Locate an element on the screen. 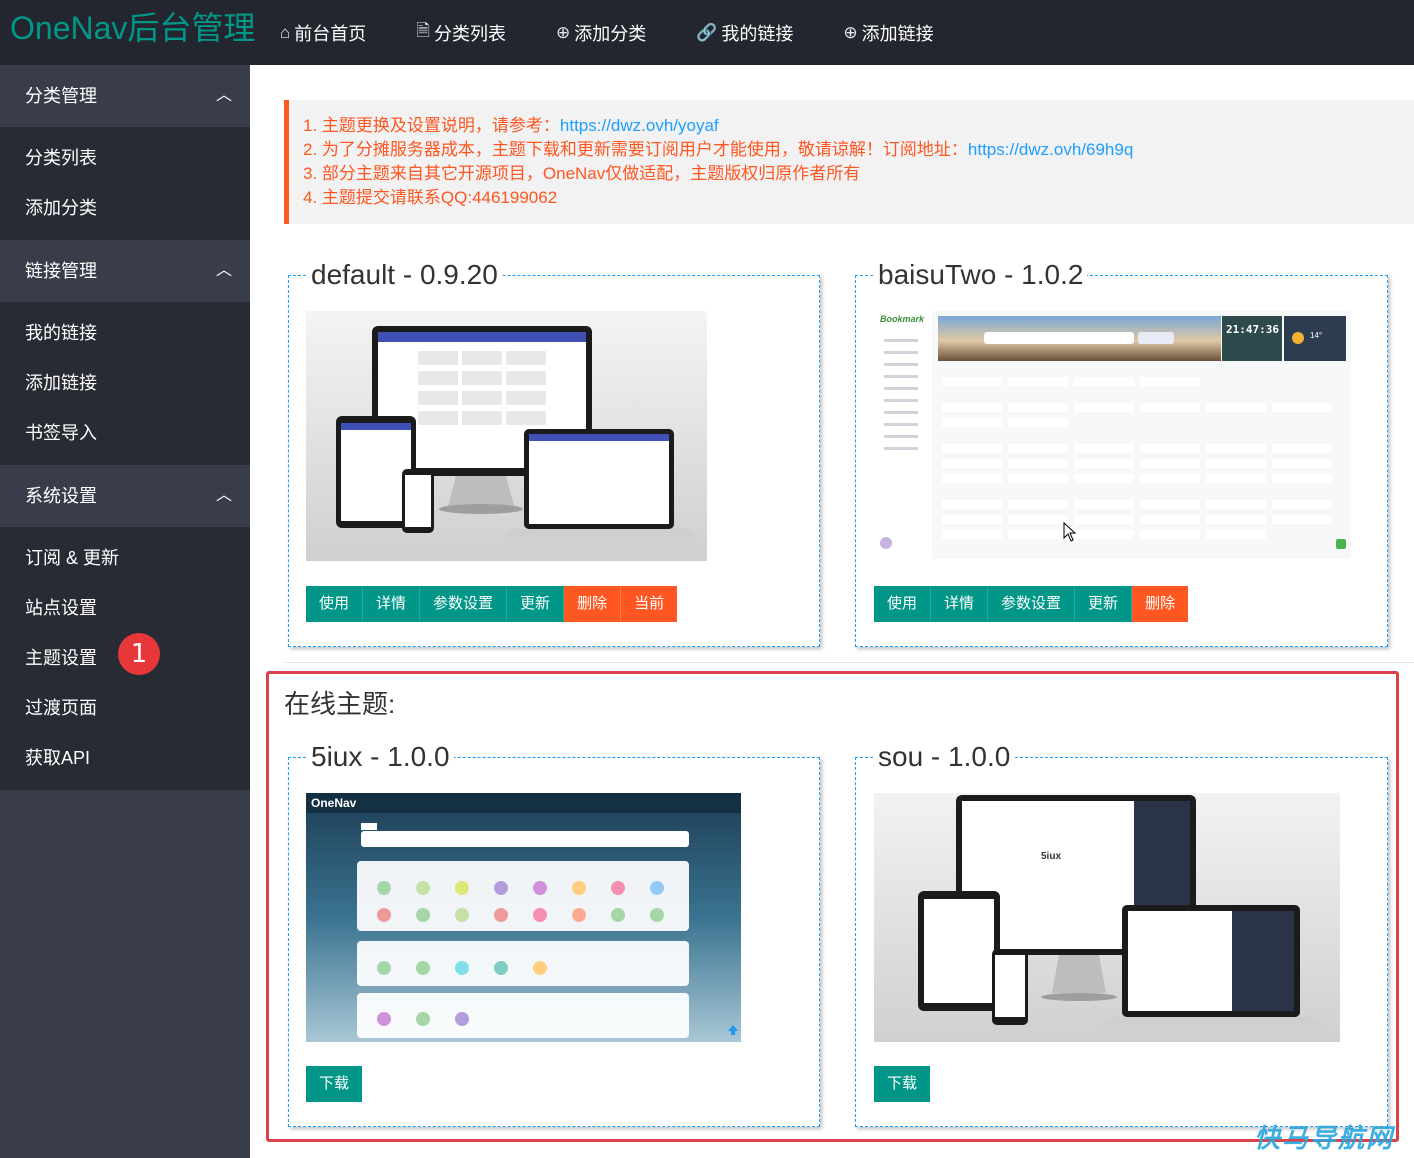 The height and width of the screenshot is (1158, 1414). theme-actions-baisutwo: 使用 详情 参数设置 更新 删除 is located at coordinates (1031, 604).